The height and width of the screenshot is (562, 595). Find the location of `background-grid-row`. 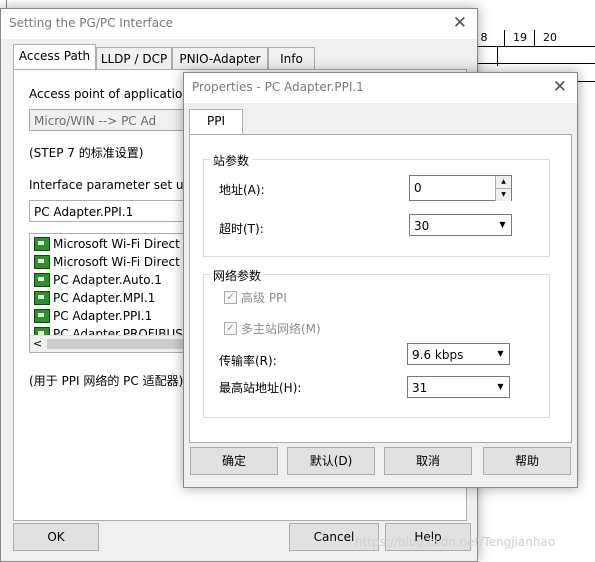

background-grid-row is located at coordinates (535, 55).